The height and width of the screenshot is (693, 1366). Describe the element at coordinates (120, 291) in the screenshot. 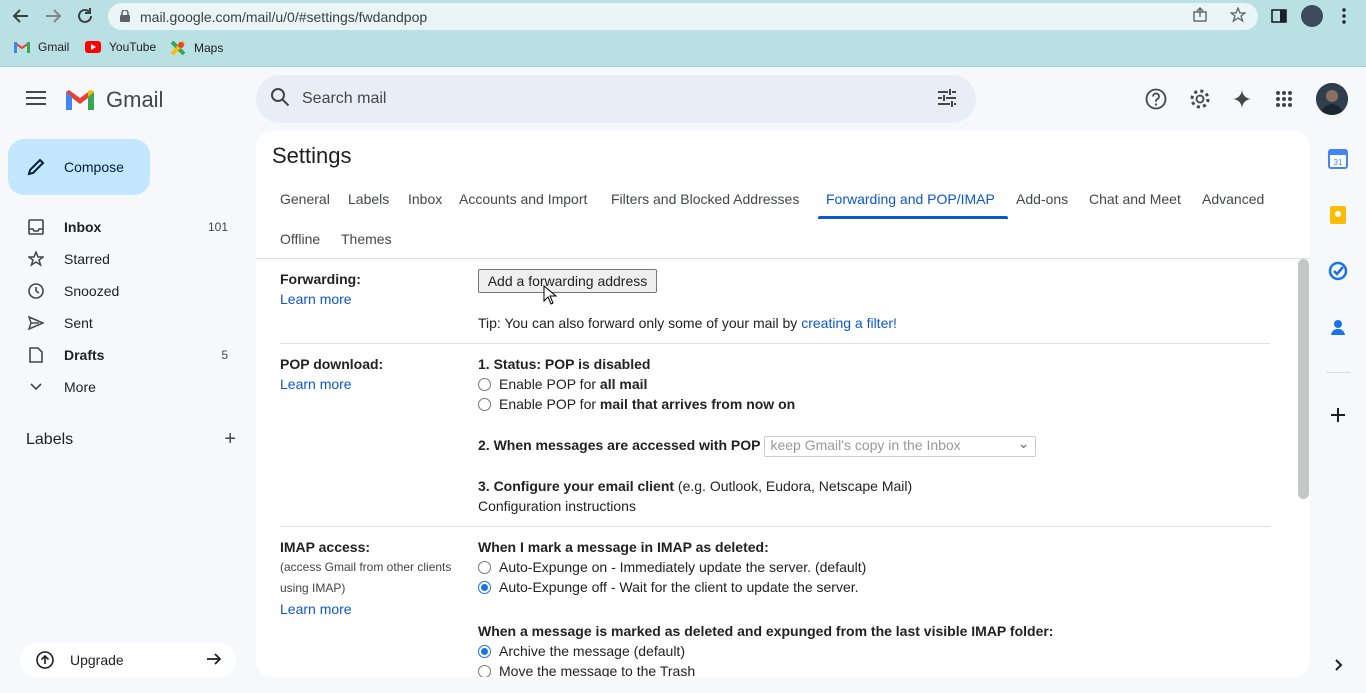

I see `sidebar-item-snoozed: Snoozed` at that location.